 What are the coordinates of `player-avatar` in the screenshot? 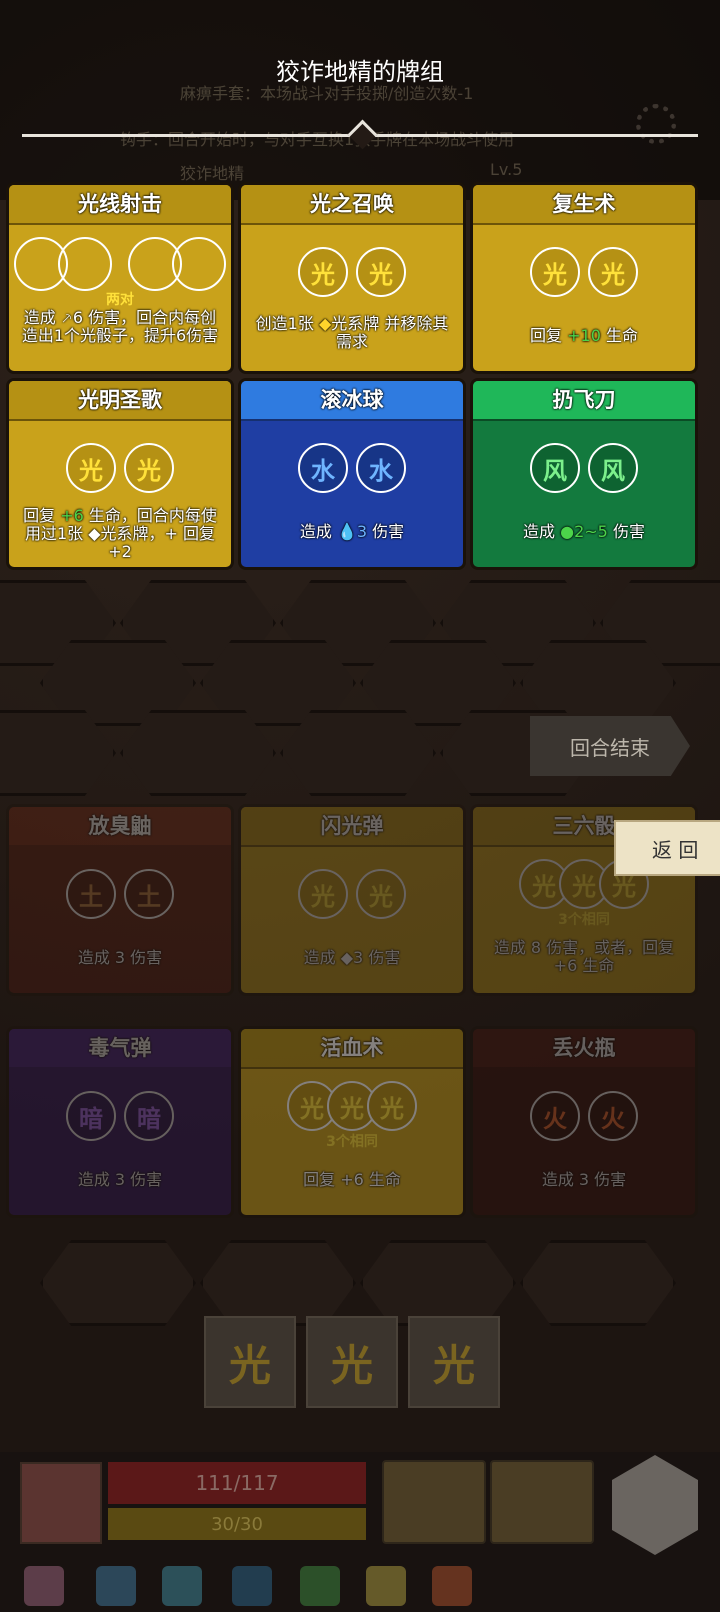 It's located at (61, 1503).